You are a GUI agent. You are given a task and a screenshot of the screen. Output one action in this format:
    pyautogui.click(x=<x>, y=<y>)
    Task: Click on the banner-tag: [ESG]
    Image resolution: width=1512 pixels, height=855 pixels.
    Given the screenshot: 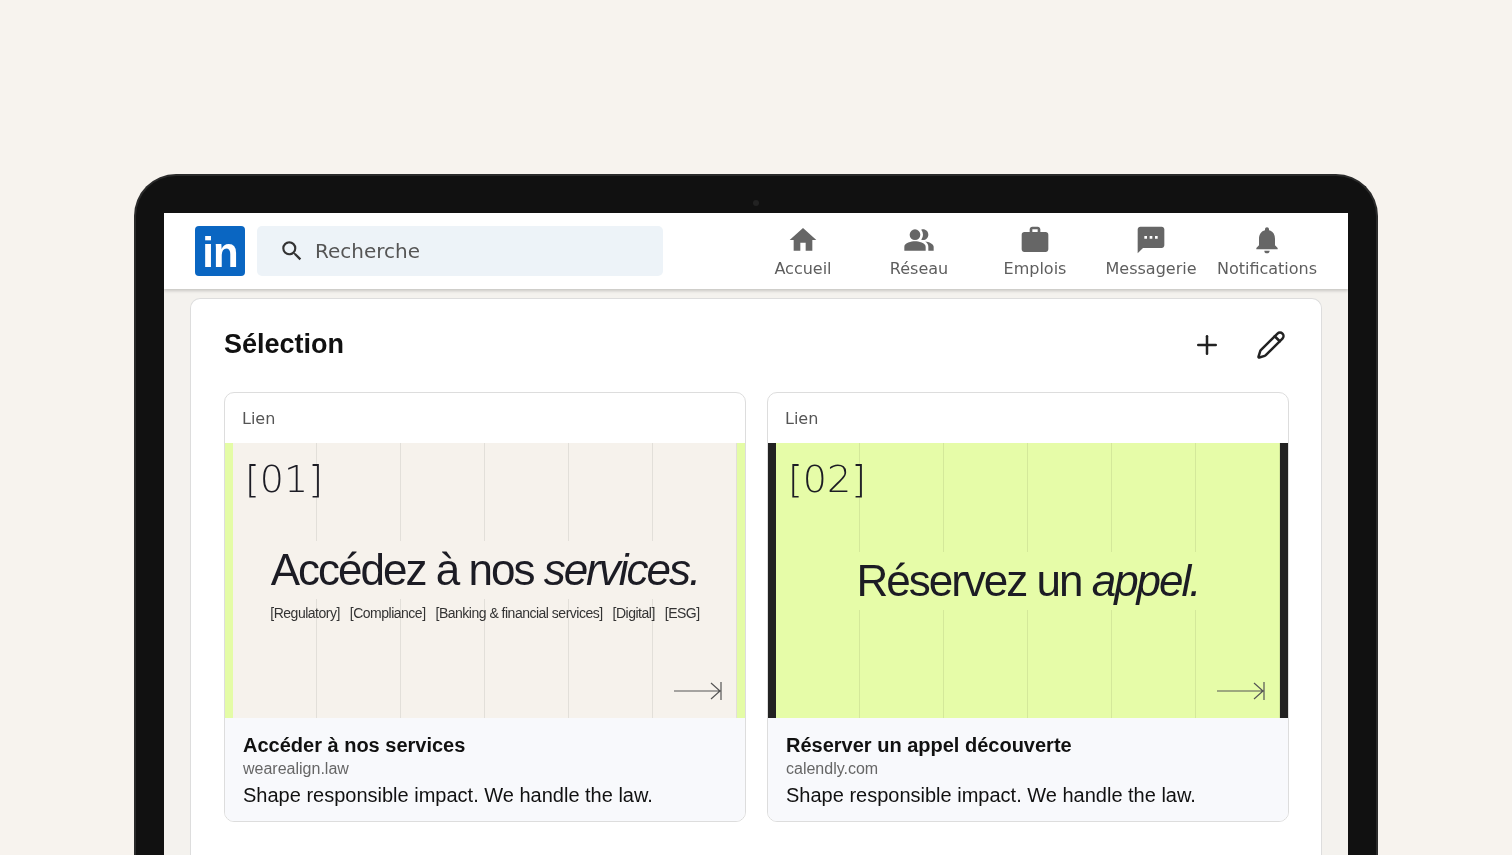 What is the action you would take?
    pyautogui.click(x=682, y=612)
    